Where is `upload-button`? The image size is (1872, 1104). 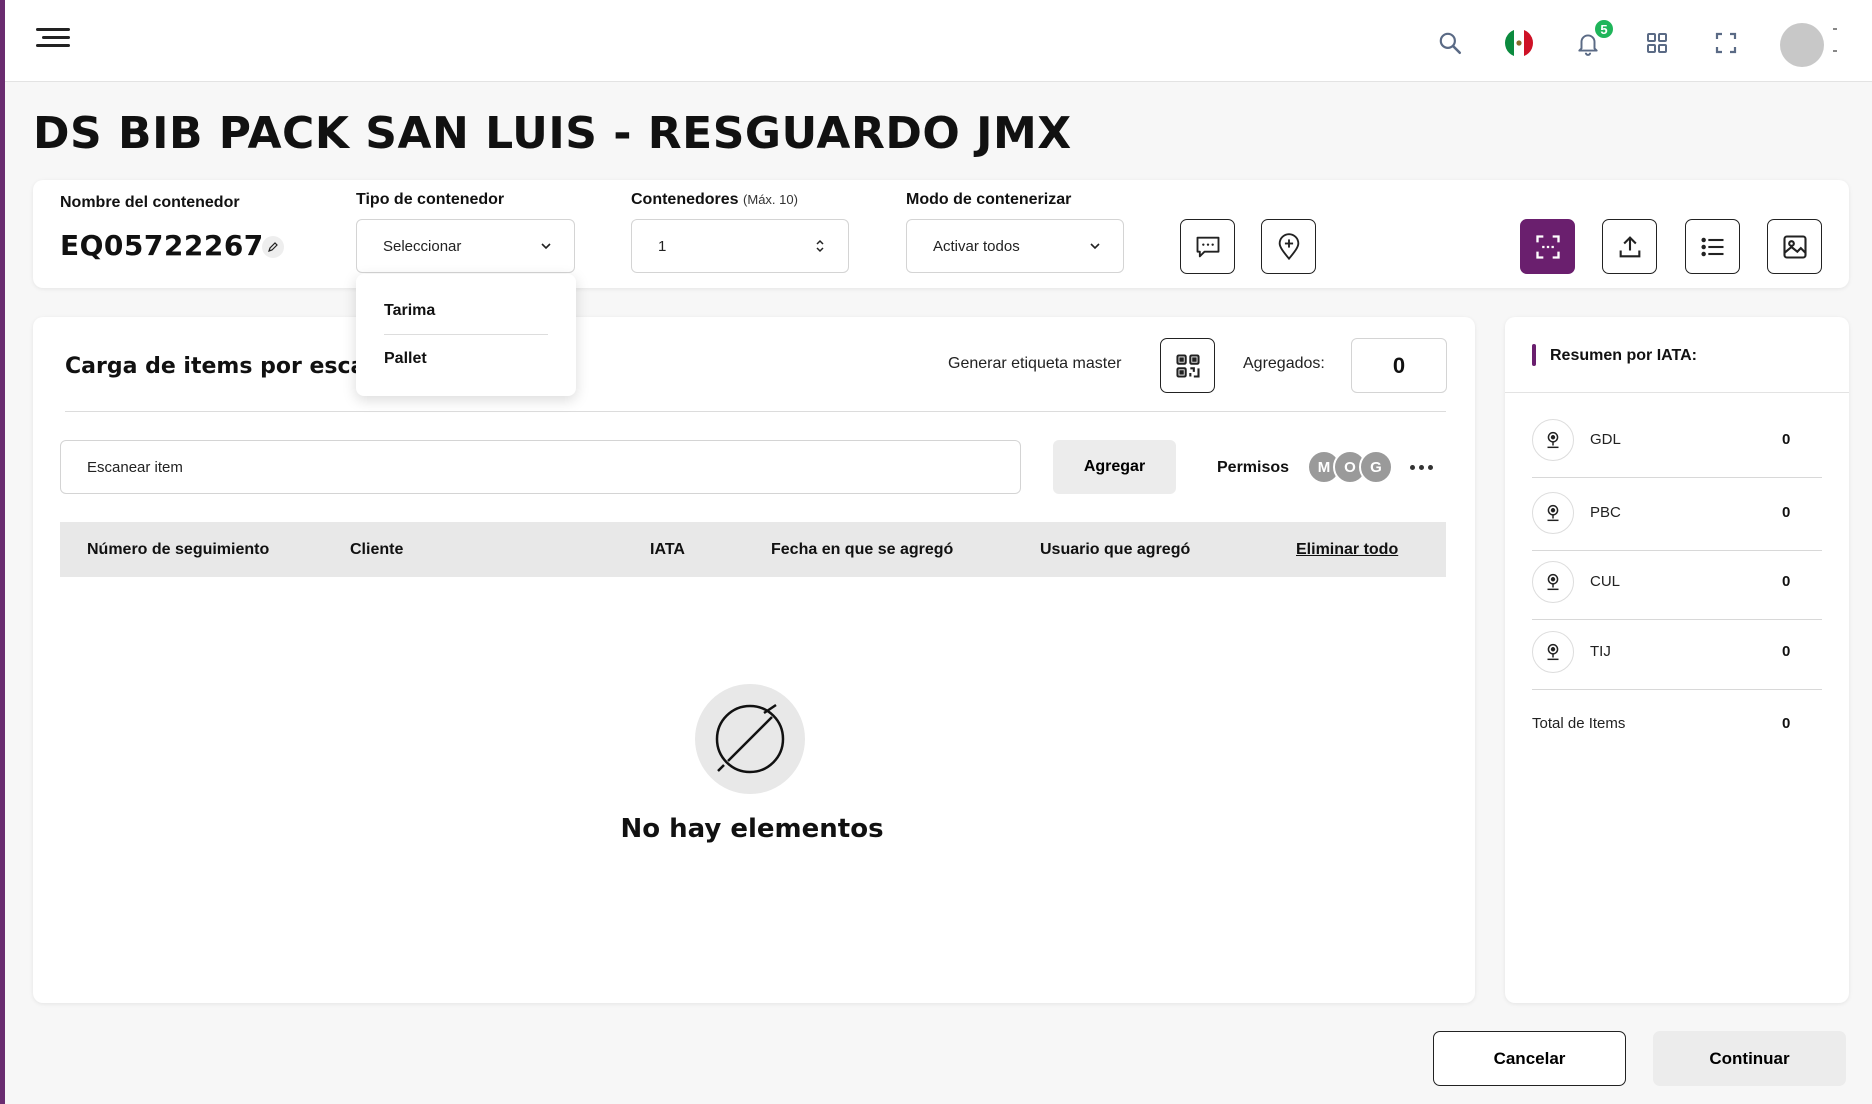
upload-button is located at coordinates (1629, 246).